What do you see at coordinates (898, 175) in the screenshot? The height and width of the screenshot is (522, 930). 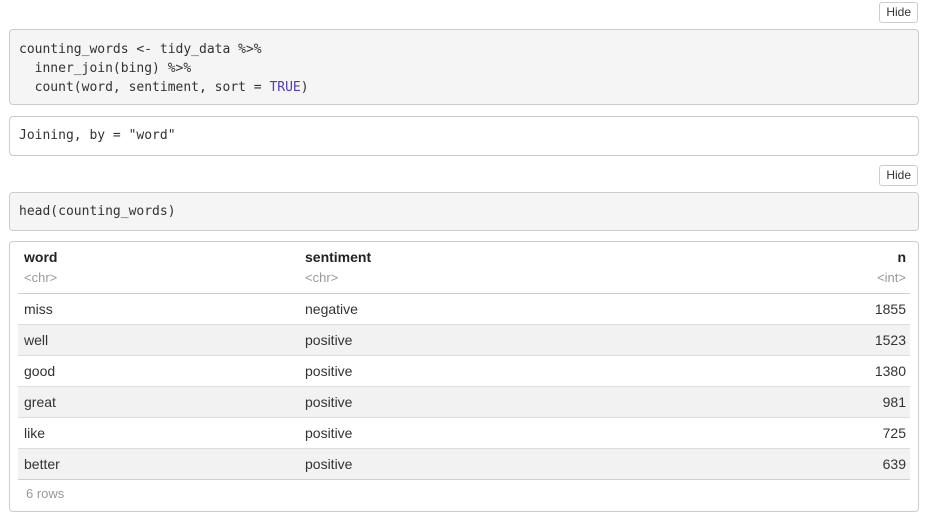 I see `hide-button-chunk2: Hide` at bounding box center [898, 175].